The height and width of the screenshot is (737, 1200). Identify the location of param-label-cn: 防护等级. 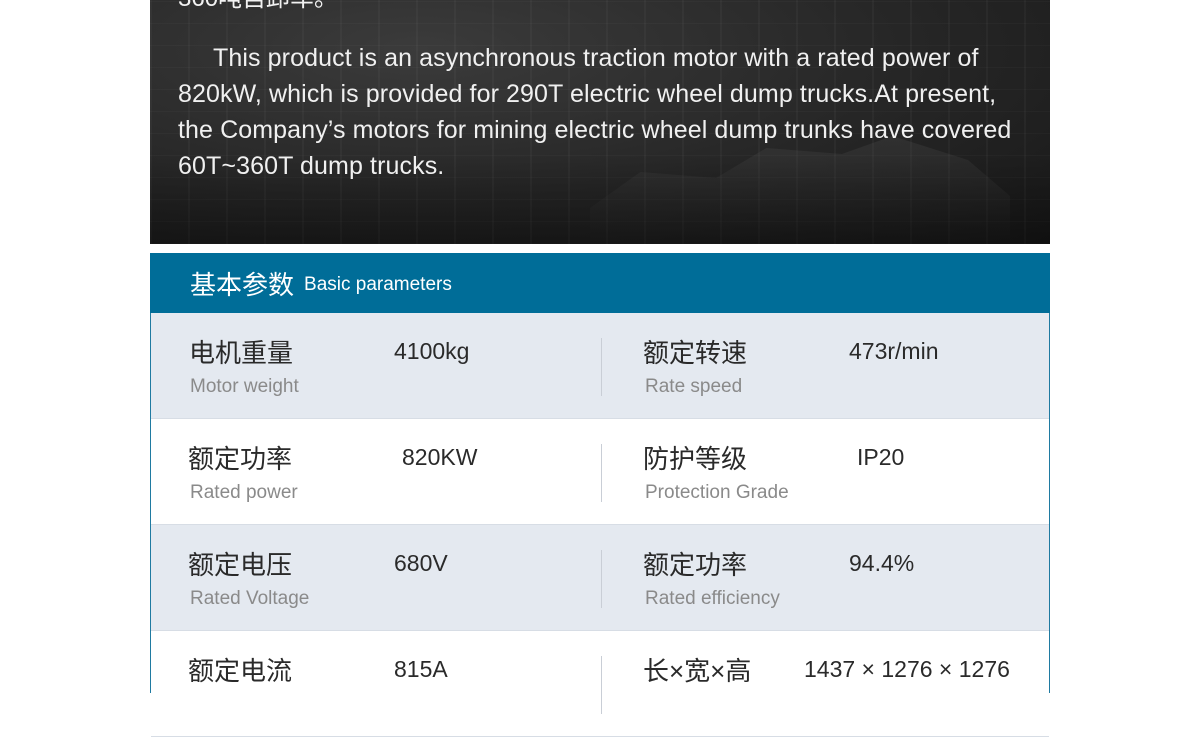
(695, 459).